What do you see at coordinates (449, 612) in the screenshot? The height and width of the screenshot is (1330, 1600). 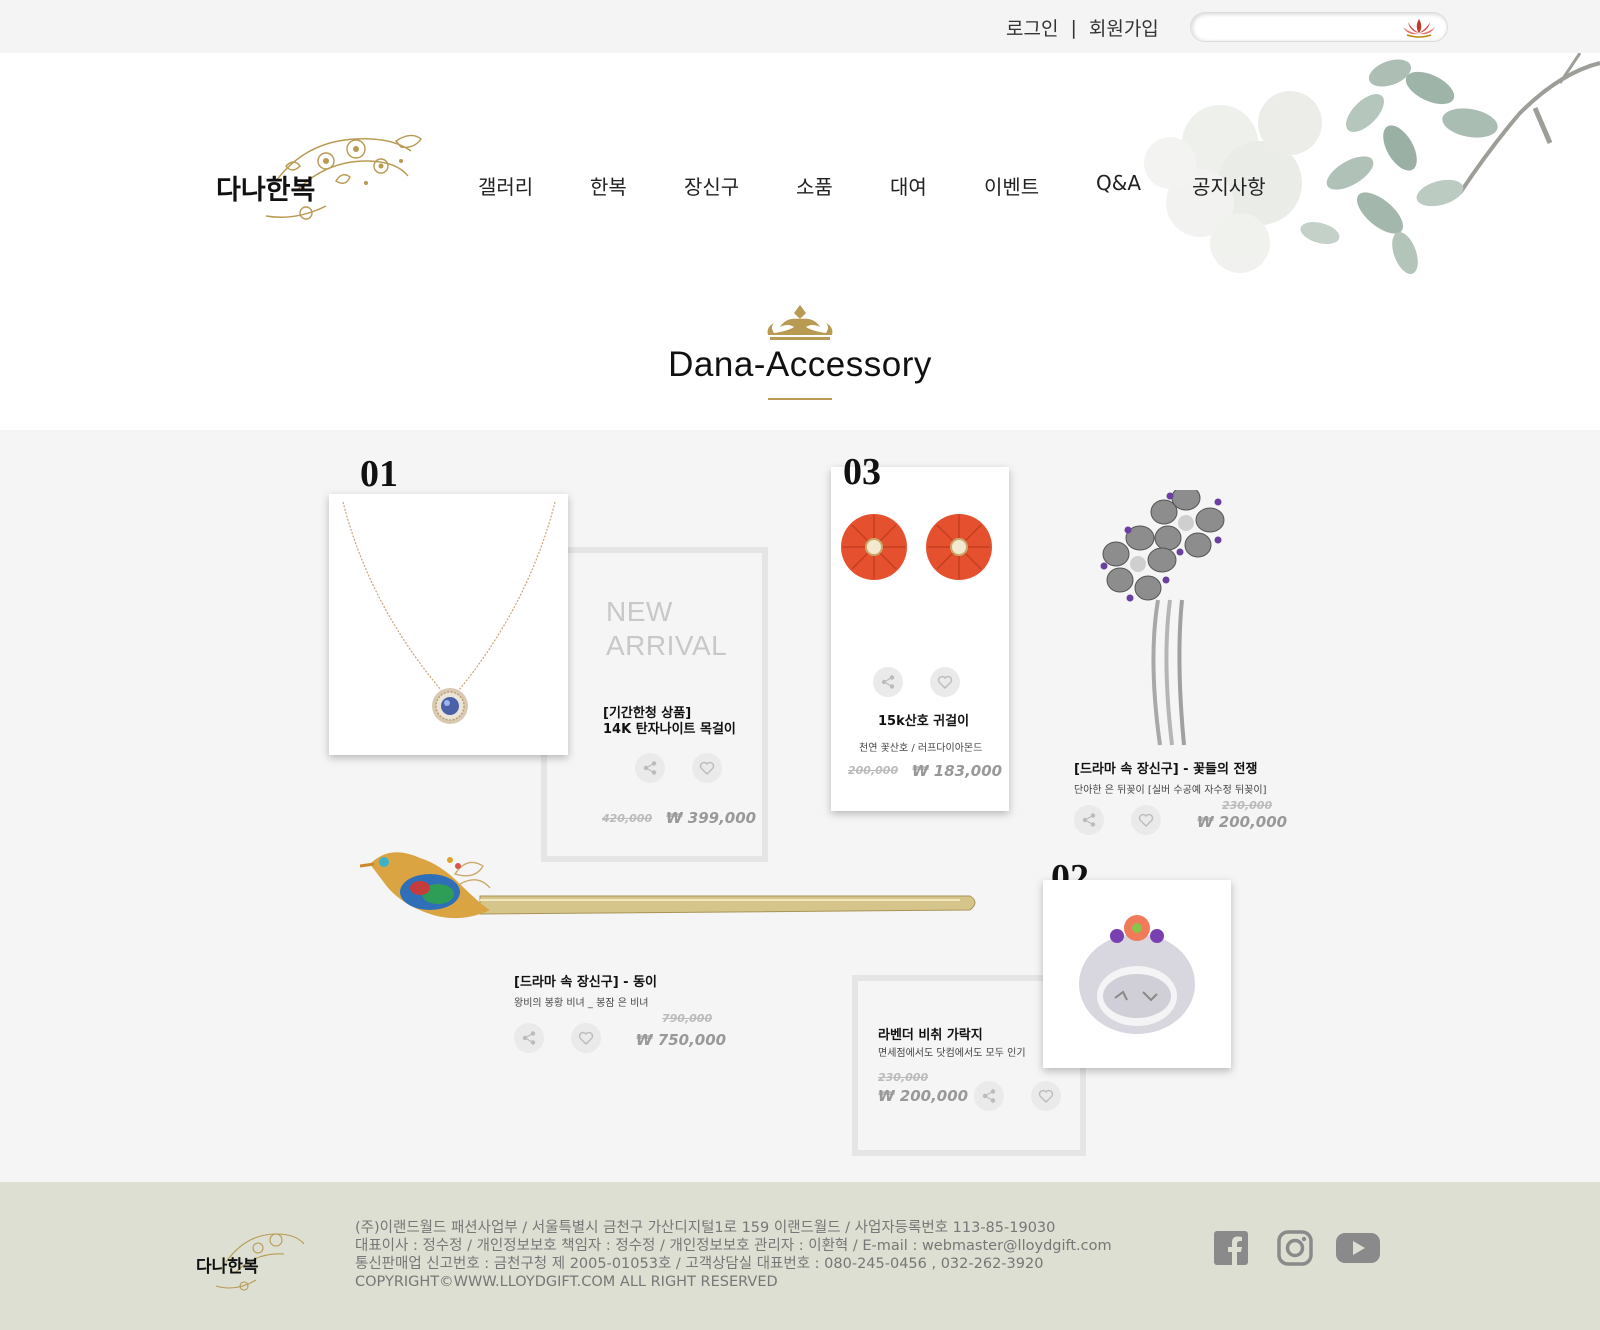 I see `necklace-image` at bounding box center [449, 612].